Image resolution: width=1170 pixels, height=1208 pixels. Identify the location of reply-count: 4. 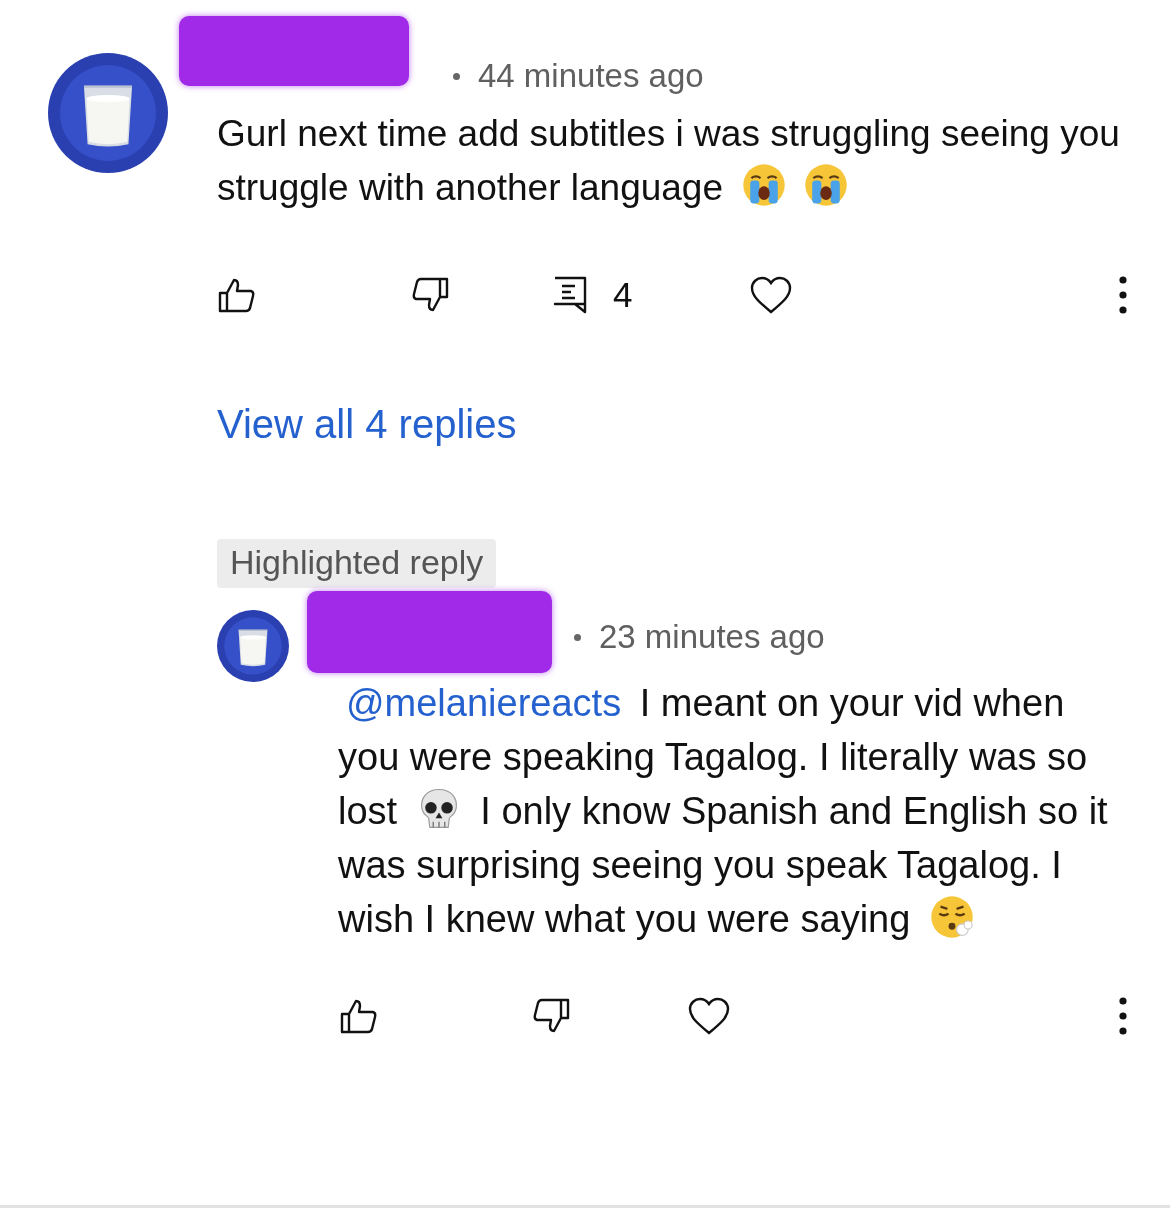
(623, 295).